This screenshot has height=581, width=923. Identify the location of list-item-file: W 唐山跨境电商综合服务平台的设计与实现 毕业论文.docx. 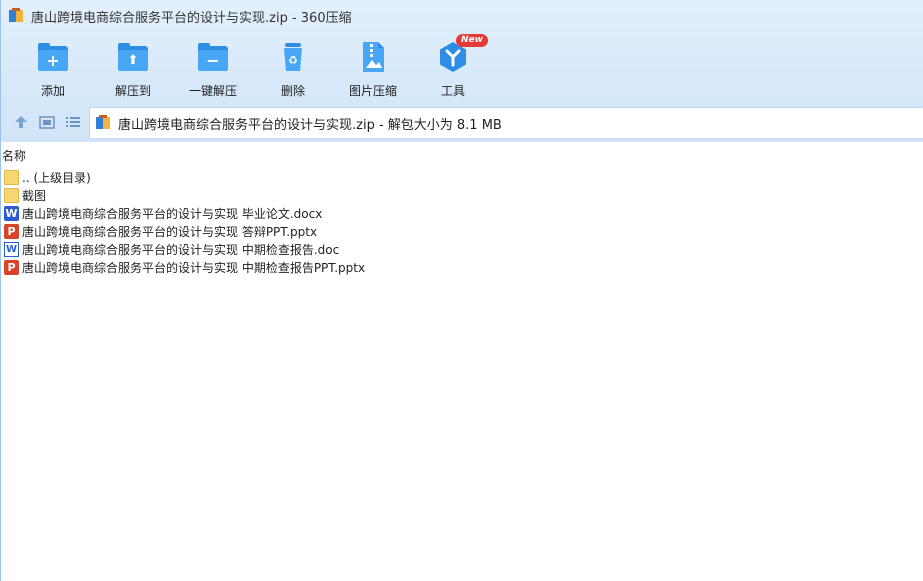
(462, 213).